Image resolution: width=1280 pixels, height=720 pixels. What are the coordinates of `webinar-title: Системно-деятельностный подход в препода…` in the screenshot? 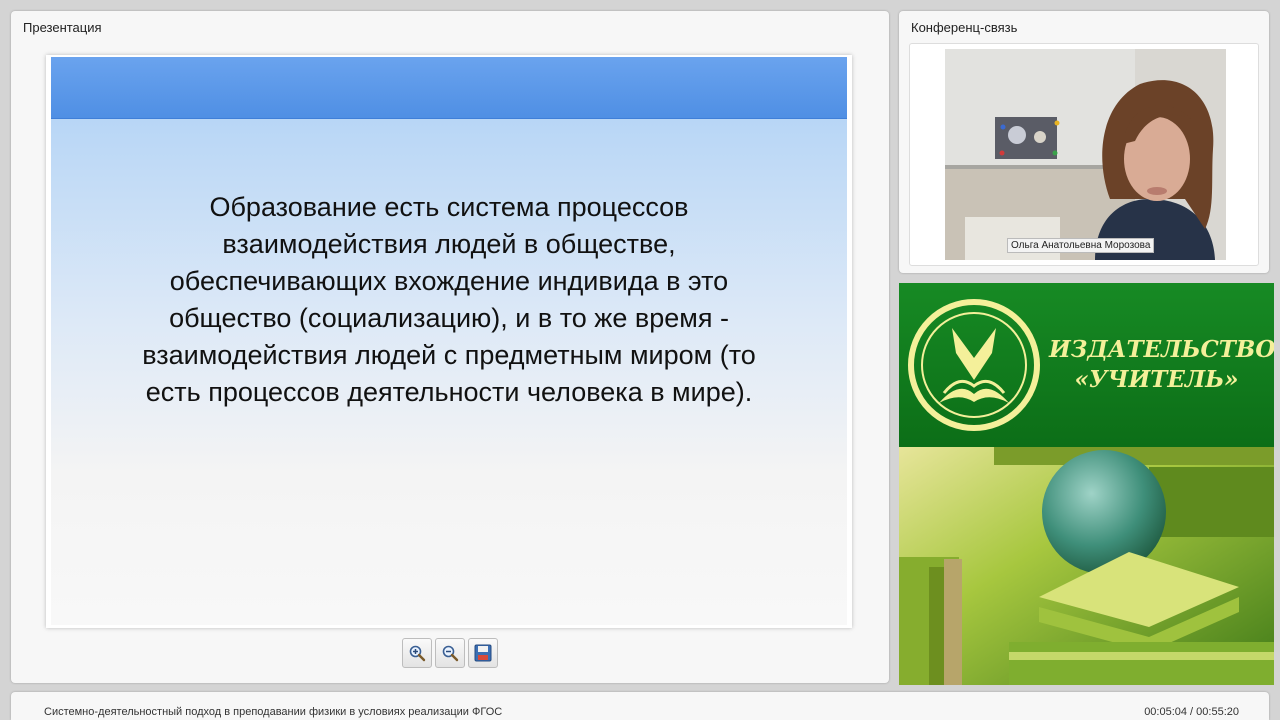 It's located at (273, 712).